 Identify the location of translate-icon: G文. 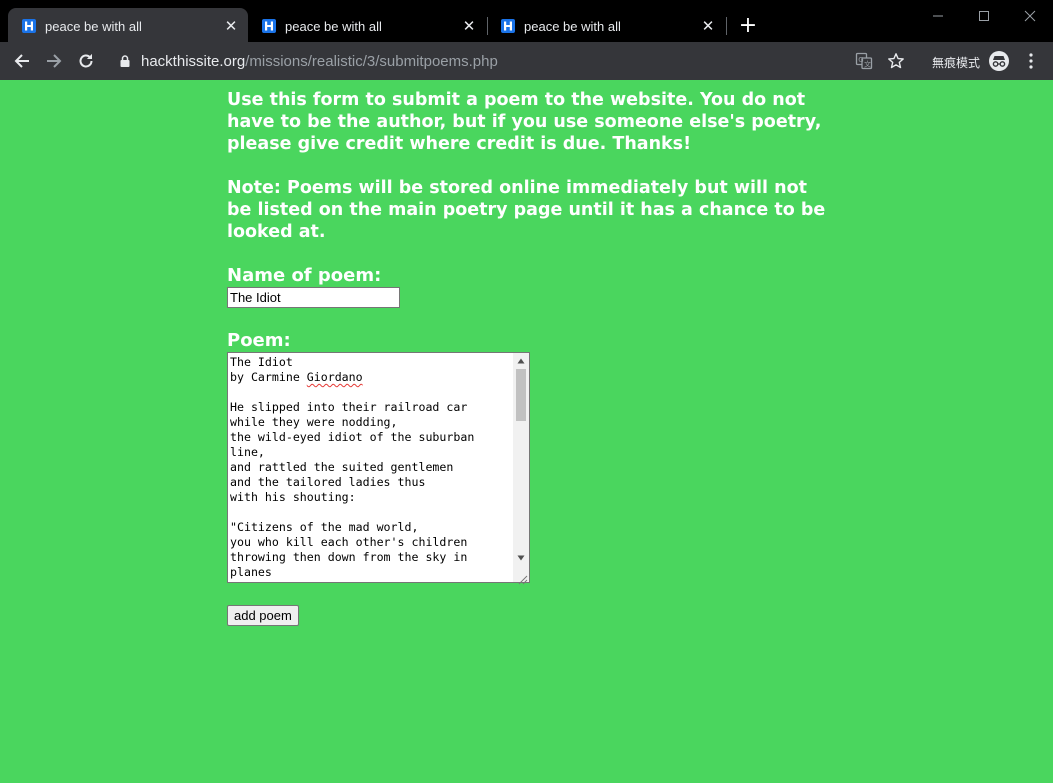
(864, 61).